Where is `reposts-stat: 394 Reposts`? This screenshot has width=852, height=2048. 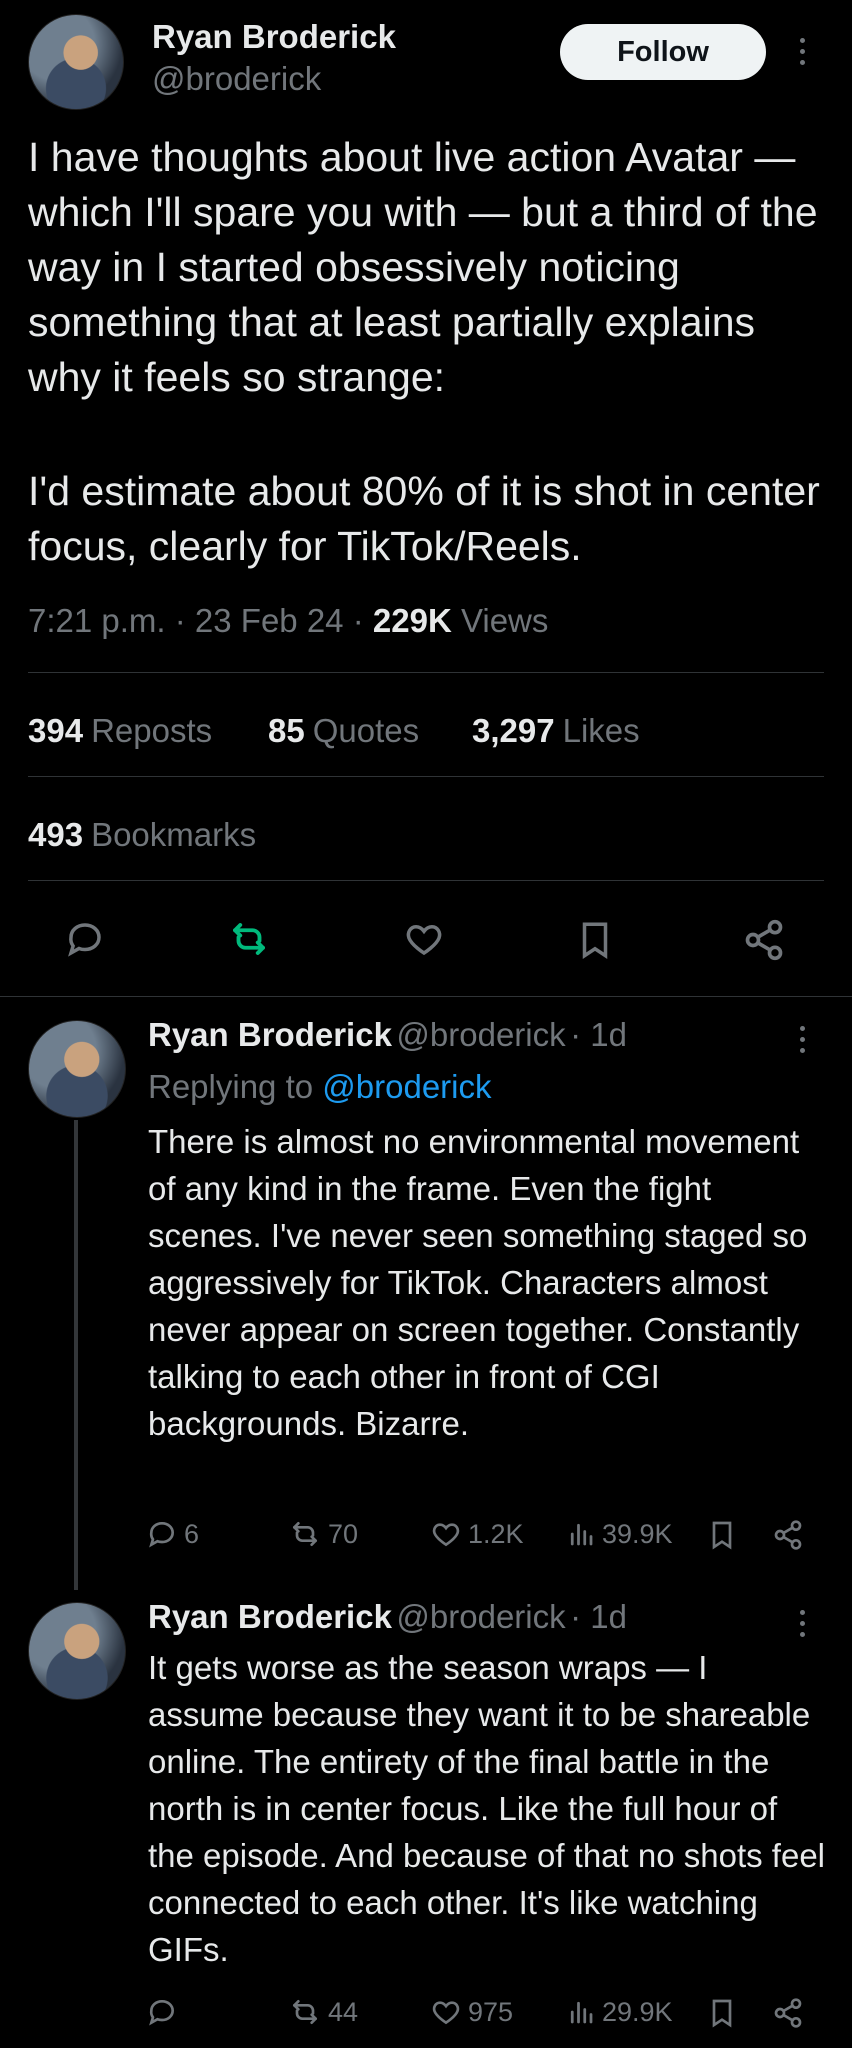 reposts-stat: 394 Reposts is located at coordinates (120, 731).